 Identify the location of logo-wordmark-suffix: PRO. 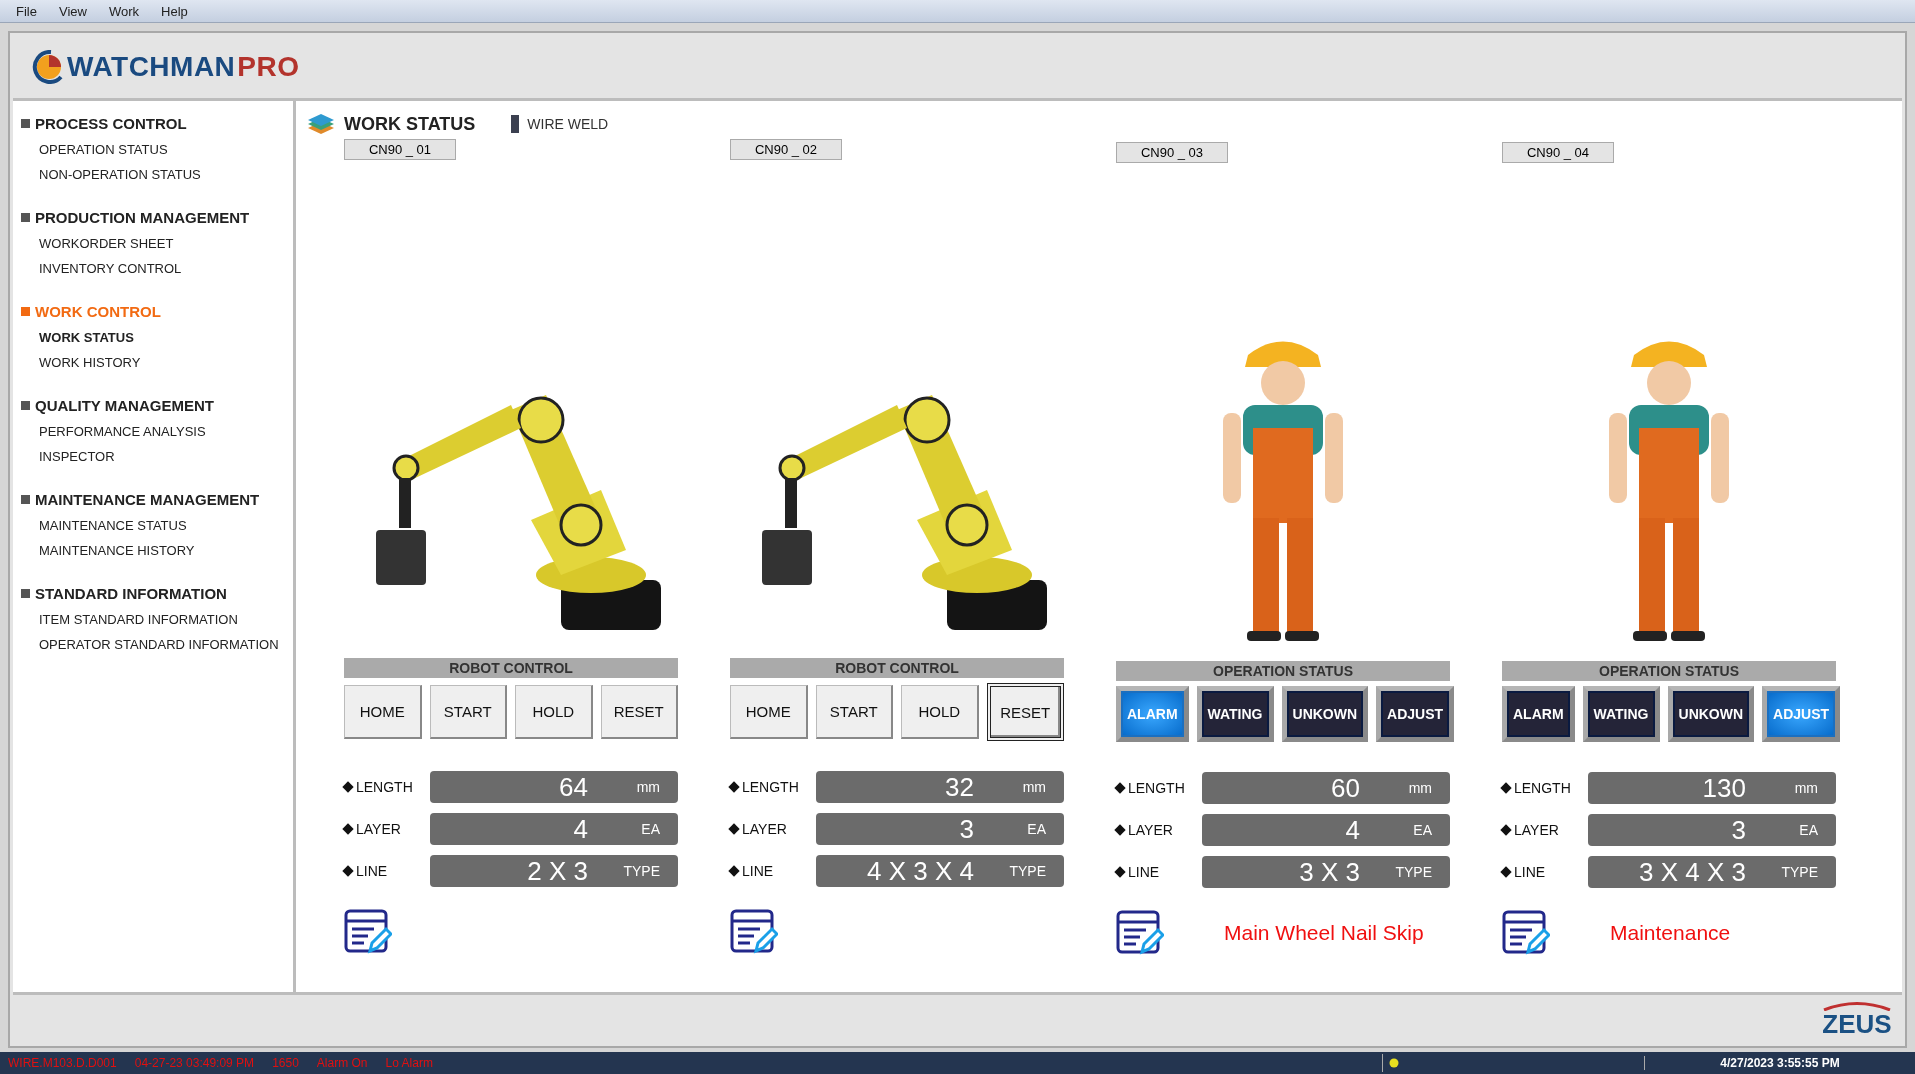
(268, 67).